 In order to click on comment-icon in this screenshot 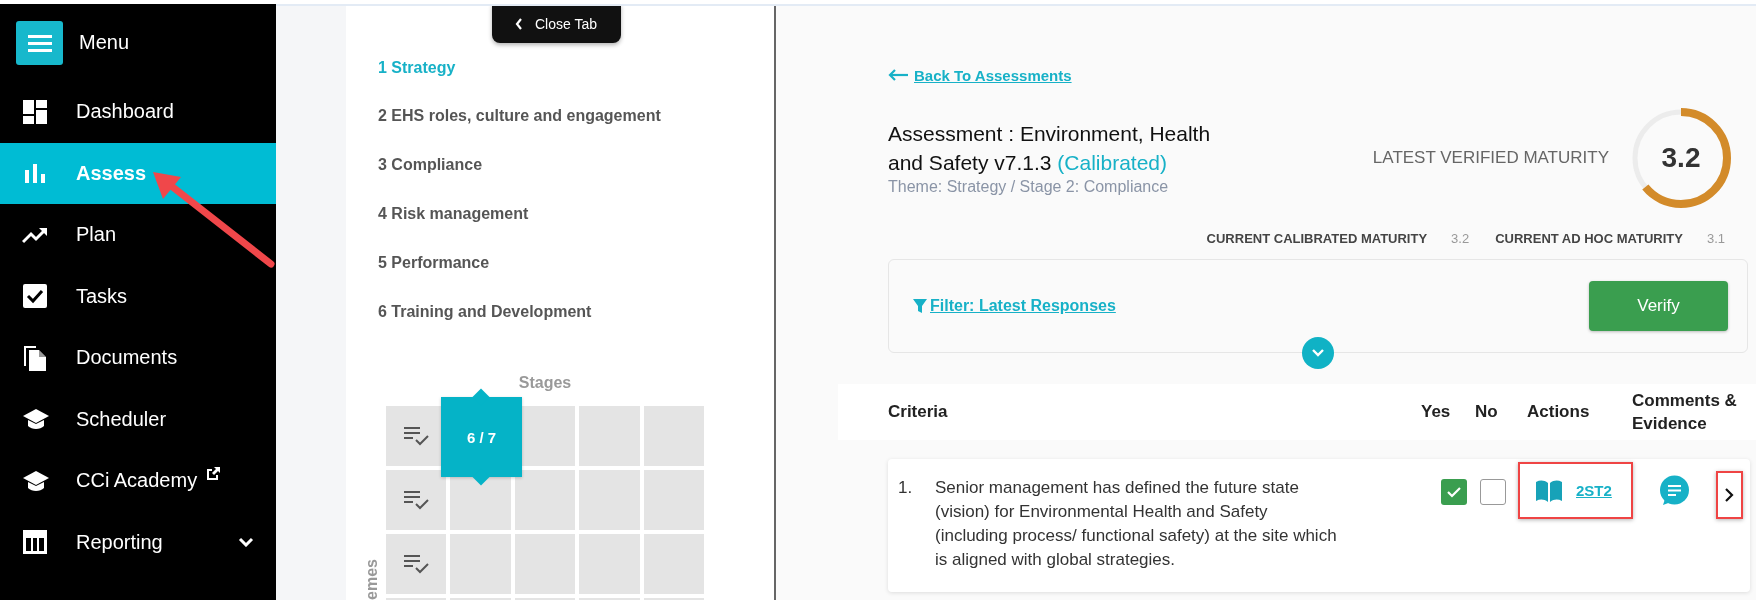, I will do `click(1674, 490)`.